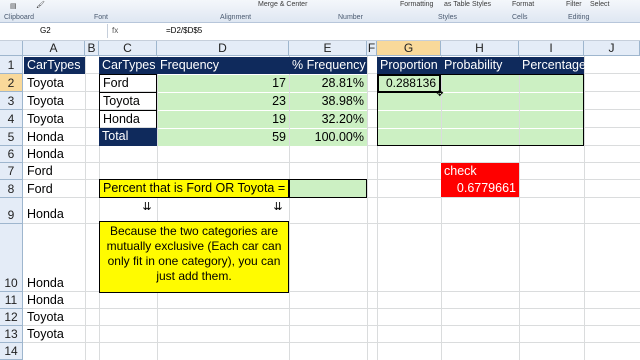 This screenshot has height=360, width=640. What do you see at coordinates (11, 154) in the screenshot?
I see `row-header: 6` at bounding box center [11, 154].